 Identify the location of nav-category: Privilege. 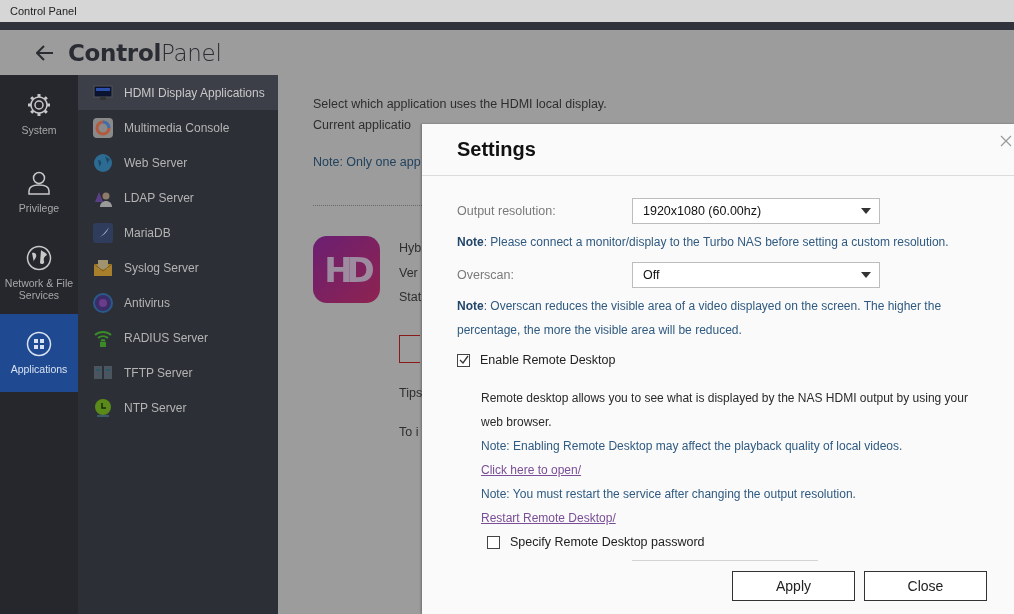
(39, 192).